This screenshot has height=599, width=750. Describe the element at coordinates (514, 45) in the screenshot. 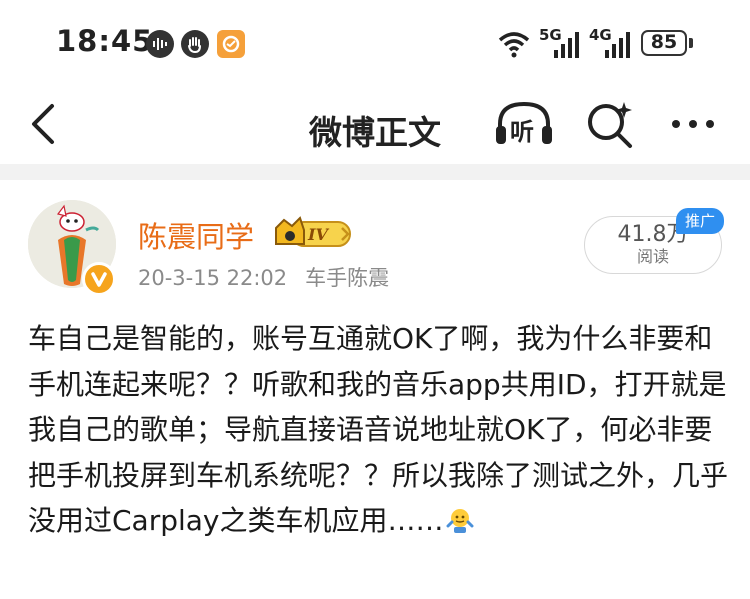

I see `wifi-icon` at that location.